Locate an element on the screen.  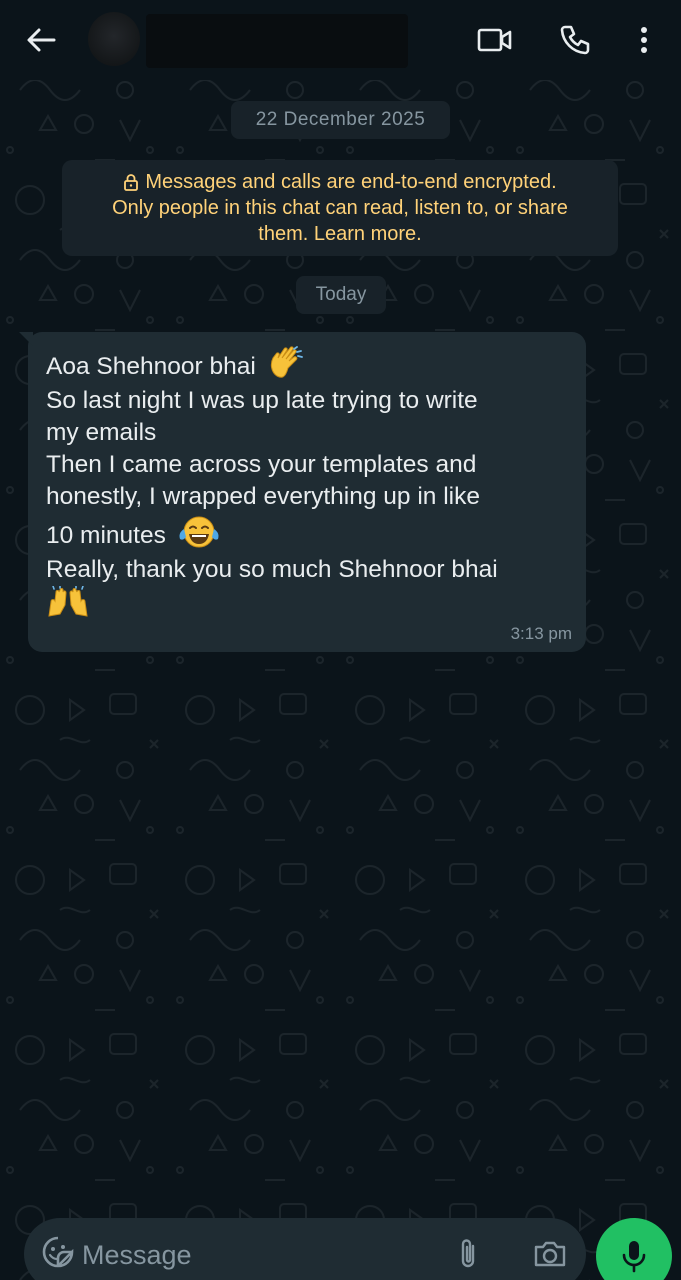
date-separator: 22 December 2025 is located at coordinates (340, 120).